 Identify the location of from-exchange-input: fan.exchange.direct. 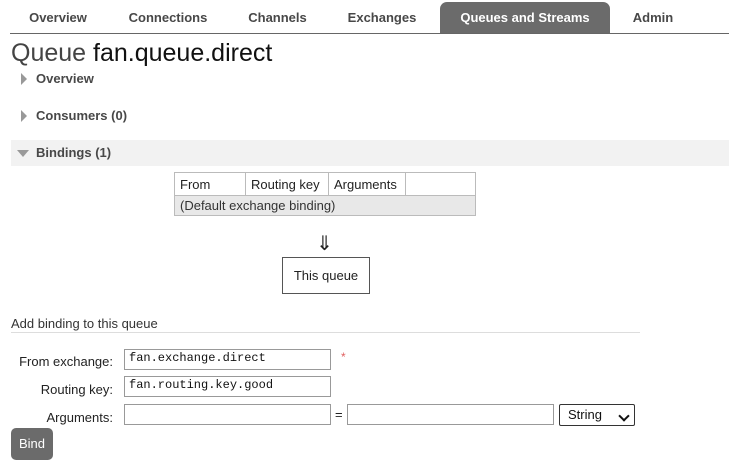
(227, 359).